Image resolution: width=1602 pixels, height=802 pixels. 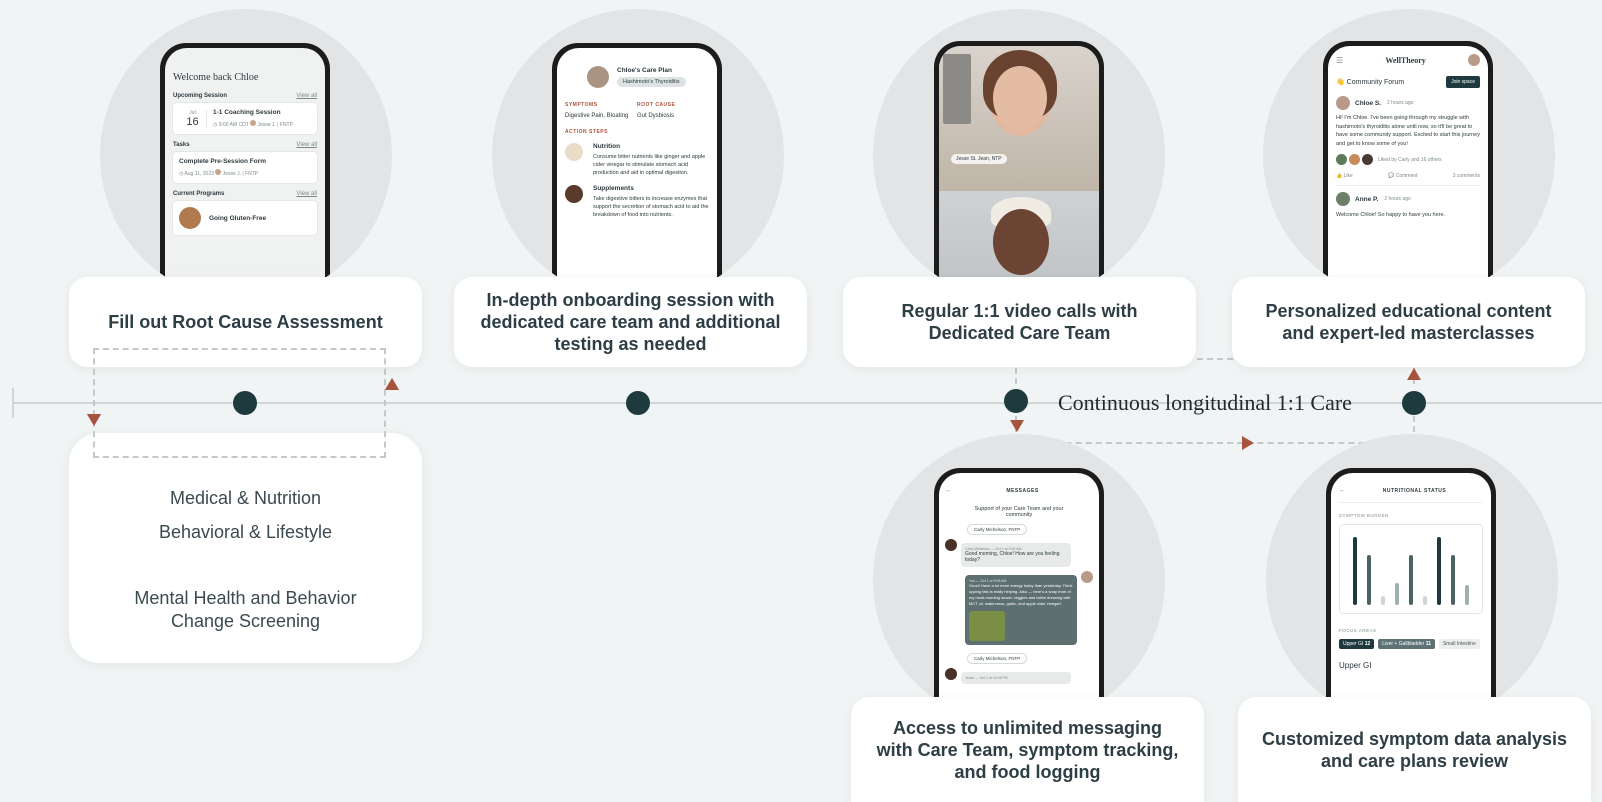 What do you see at coordinates (1339, 176) in the screenshot?
I see `thumbs-up-icon: 👍` at bounding box center [1339, 176].